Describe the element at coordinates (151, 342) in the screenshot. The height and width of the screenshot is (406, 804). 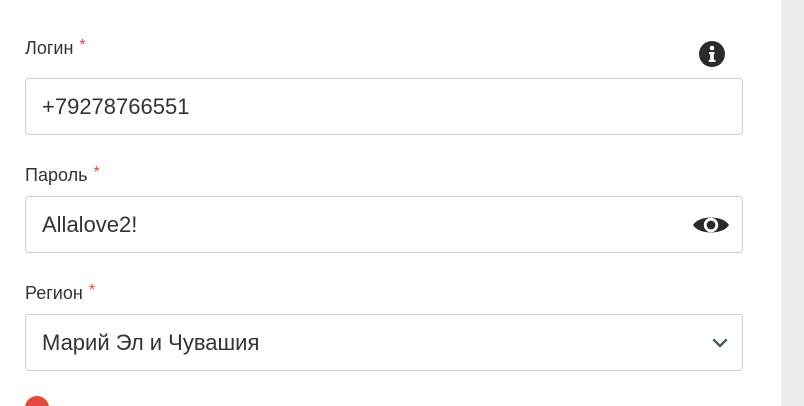
I see `region-select-value: Марий Эл и Чувашия` at that location.